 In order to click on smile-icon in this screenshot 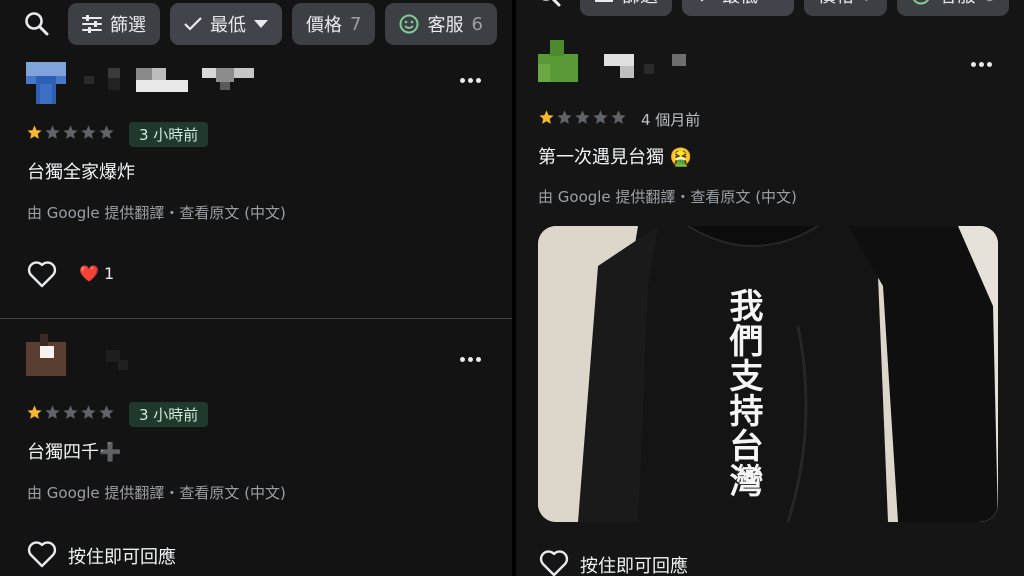, I will do `click(921, 2)`.